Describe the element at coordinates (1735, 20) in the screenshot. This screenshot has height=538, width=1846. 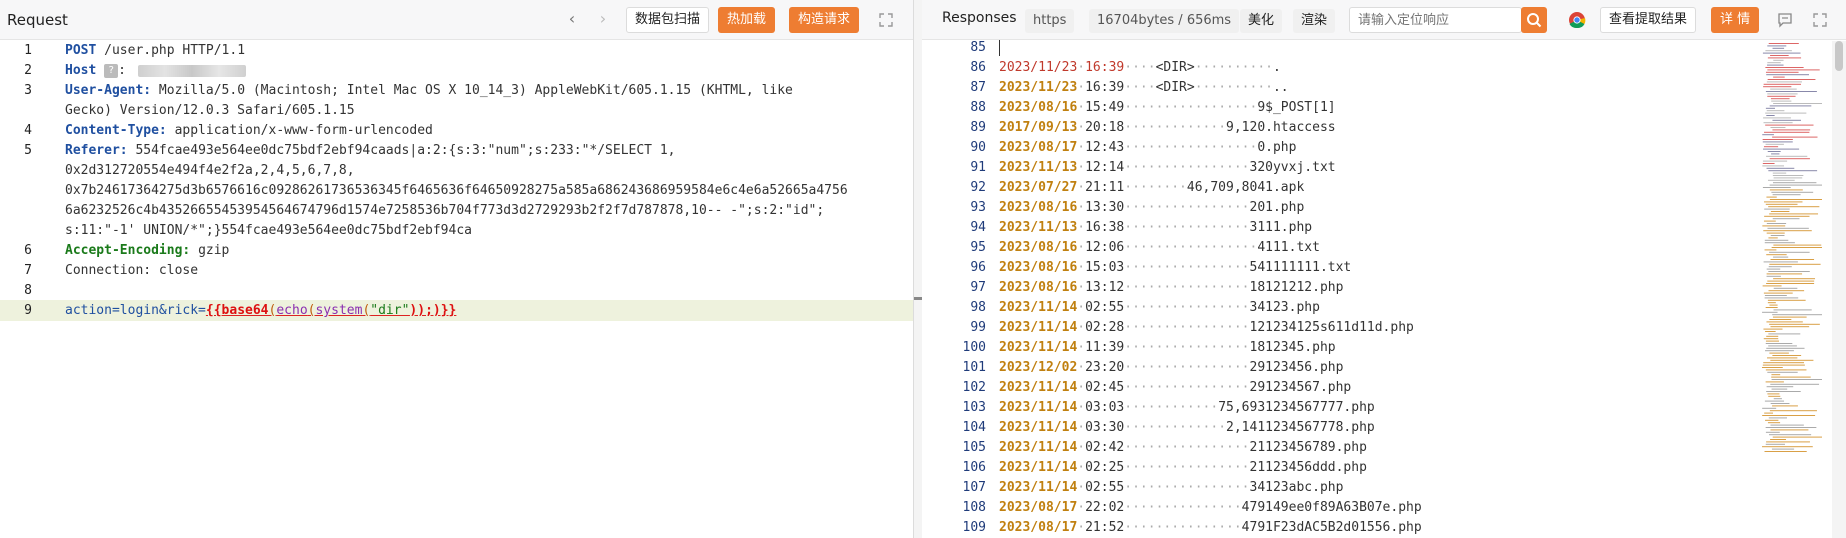
I see `details-button: 详 情` at that location.